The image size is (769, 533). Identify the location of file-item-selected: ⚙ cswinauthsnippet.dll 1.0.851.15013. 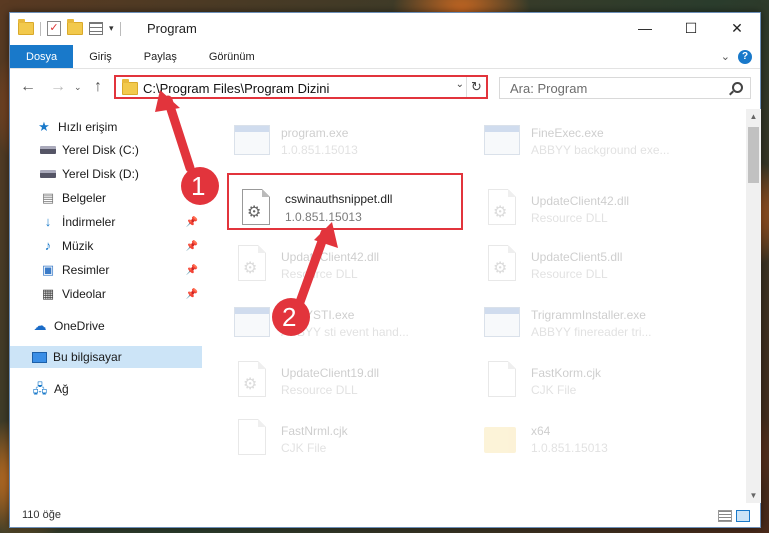
(354, 209).